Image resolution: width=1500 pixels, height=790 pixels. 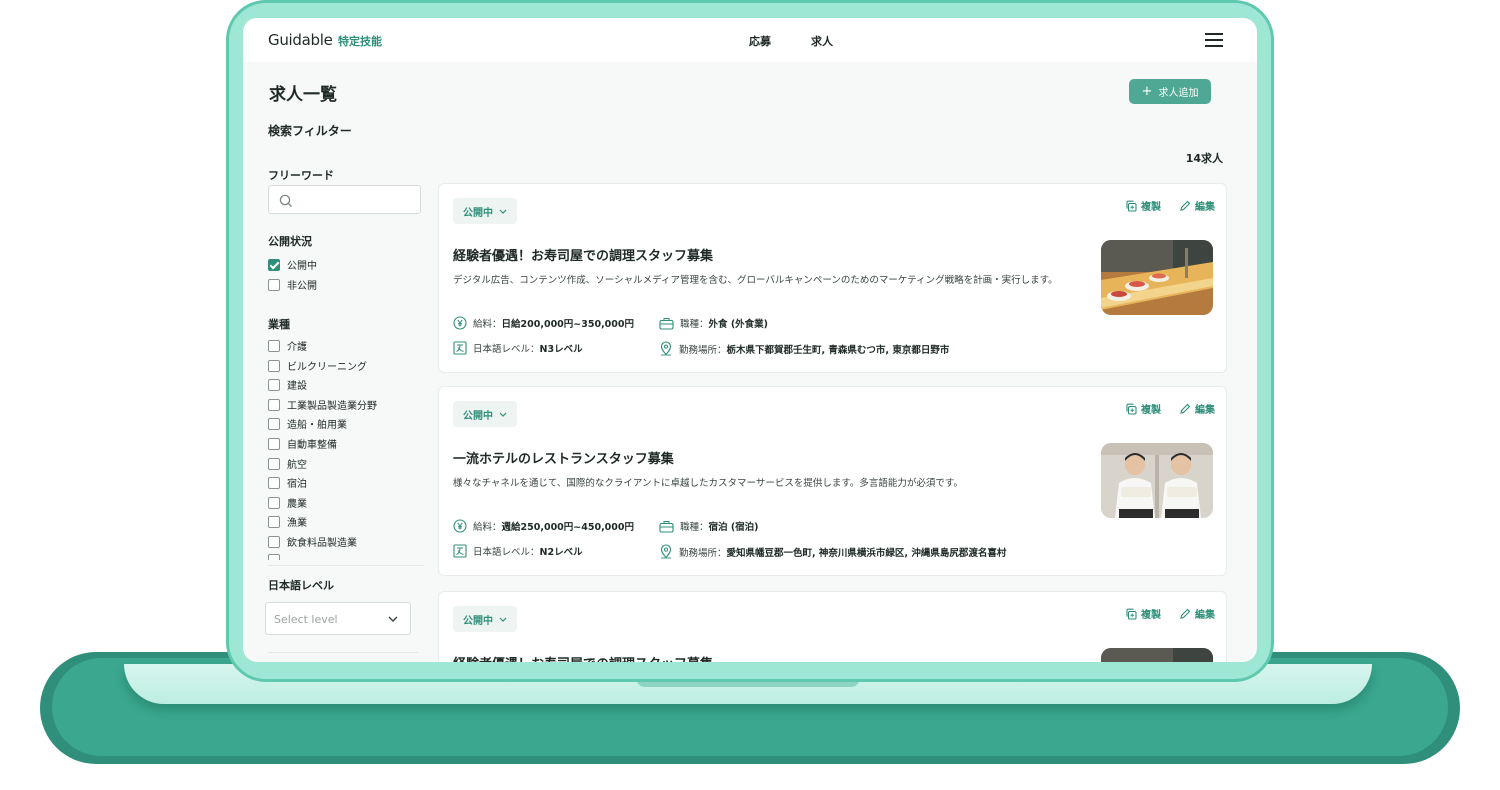 What do you see at coordinates (310, 131) in the screenshot?
I see `filter-title: 検索フィルター` at bounding box center [310, 131].